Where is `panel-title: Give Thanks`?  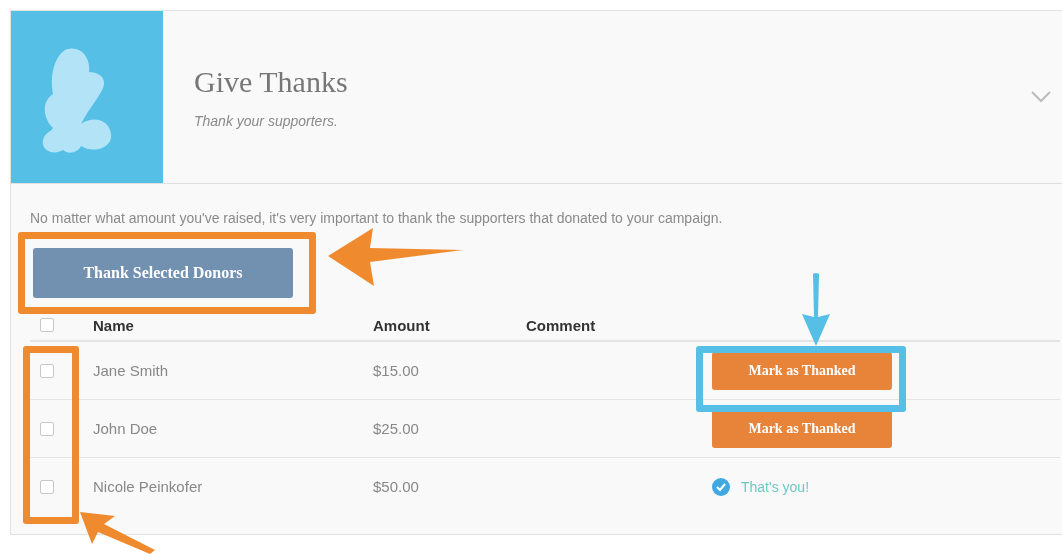 panel-title: Give Thanks is located at coordinates (271, 82).